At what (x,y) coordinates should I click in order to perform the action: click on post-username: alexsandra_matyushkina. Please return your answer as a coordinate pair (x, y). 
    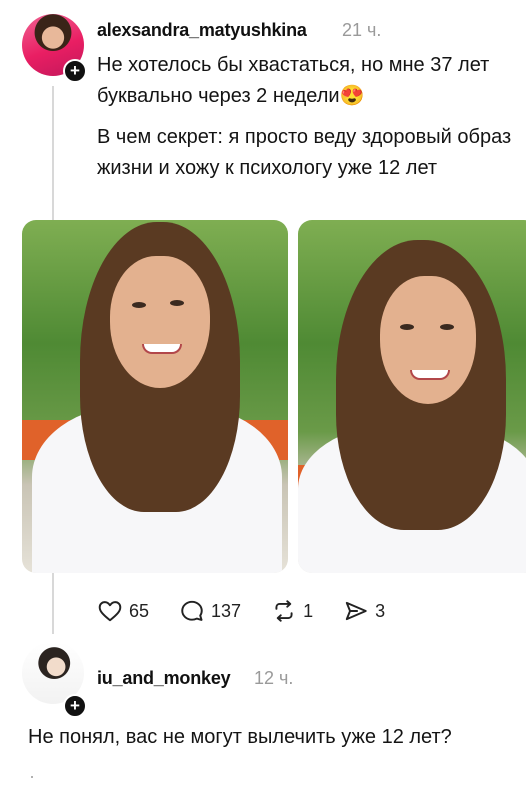
    Looking at the image, I should click on (202, 30).